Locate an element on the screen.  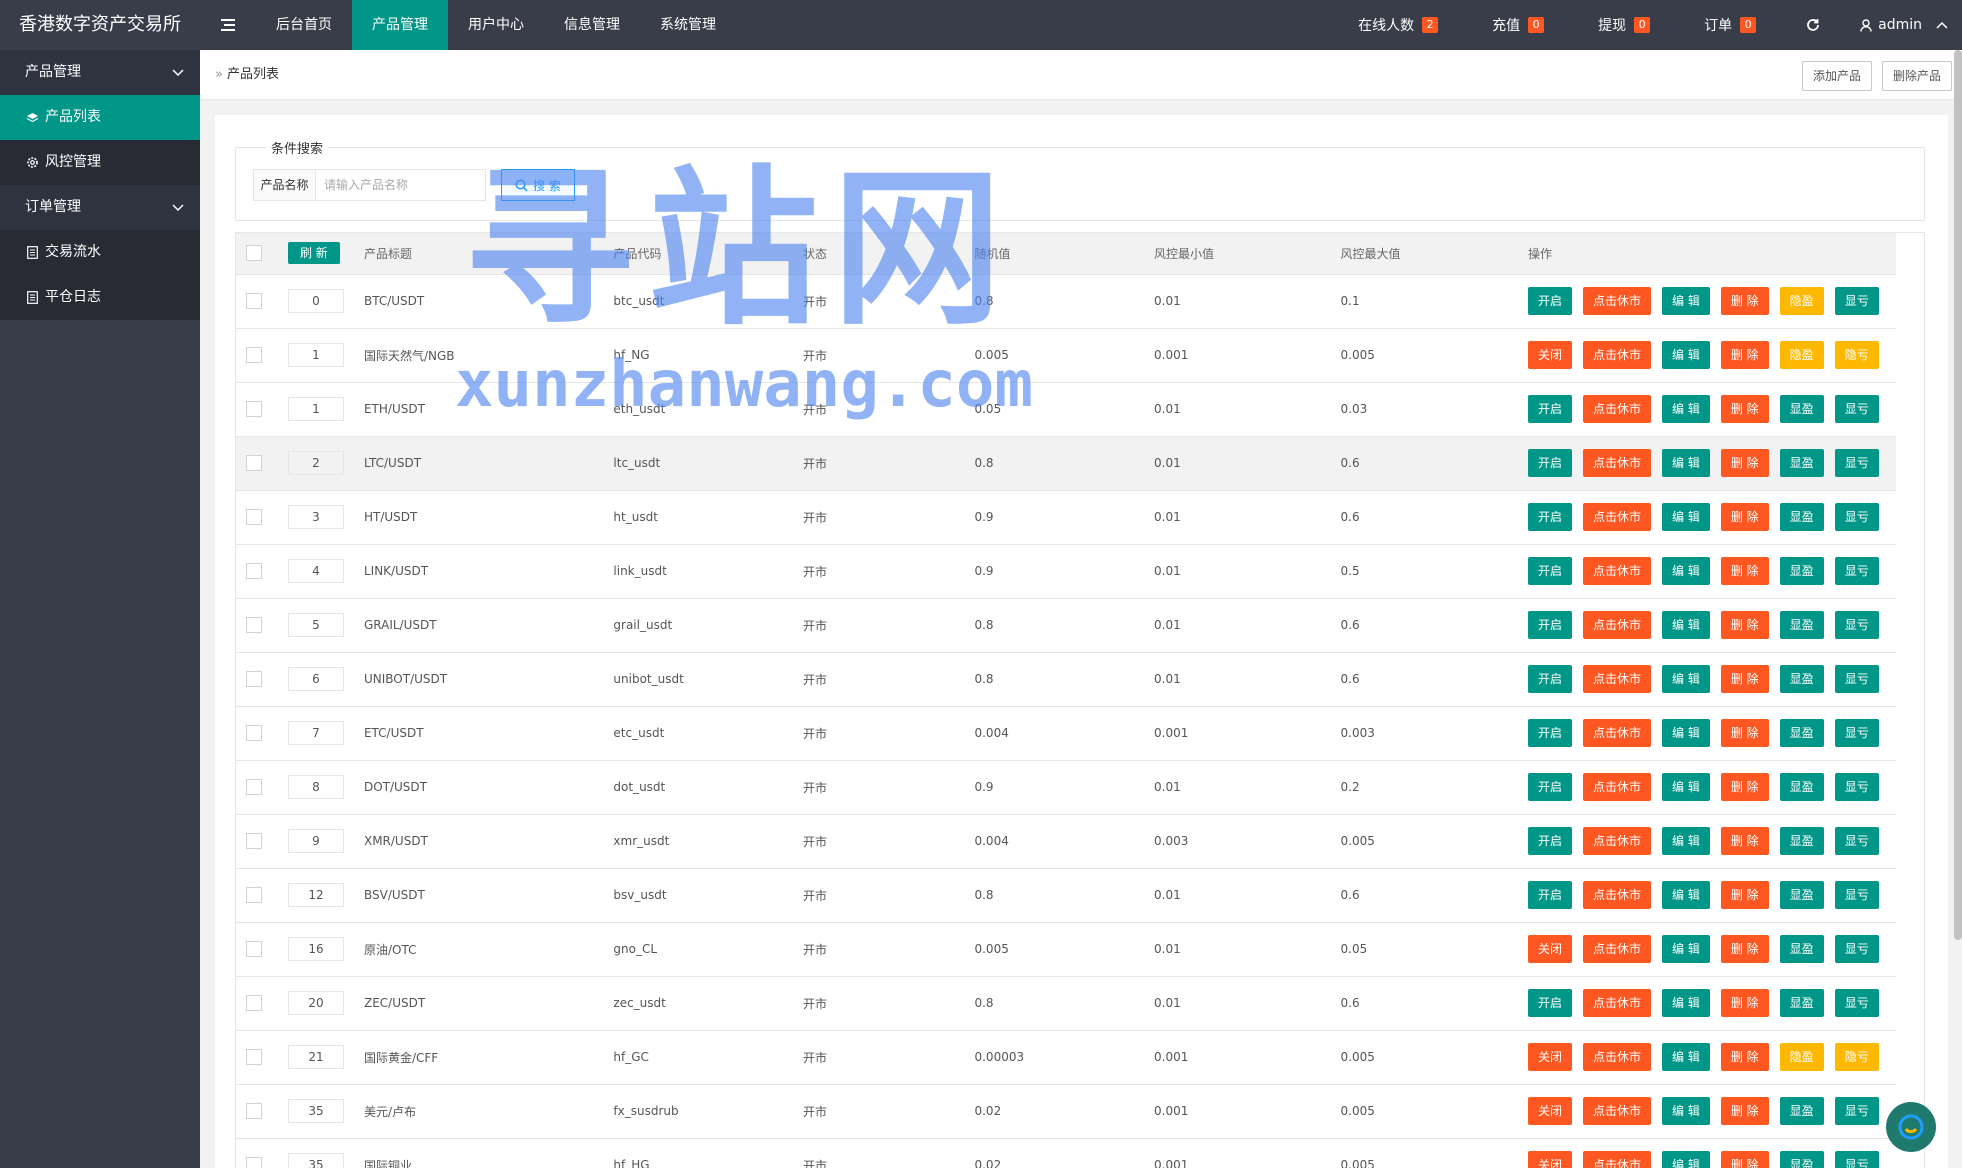
sort-input: 9 is located at coordinates (315, 841).